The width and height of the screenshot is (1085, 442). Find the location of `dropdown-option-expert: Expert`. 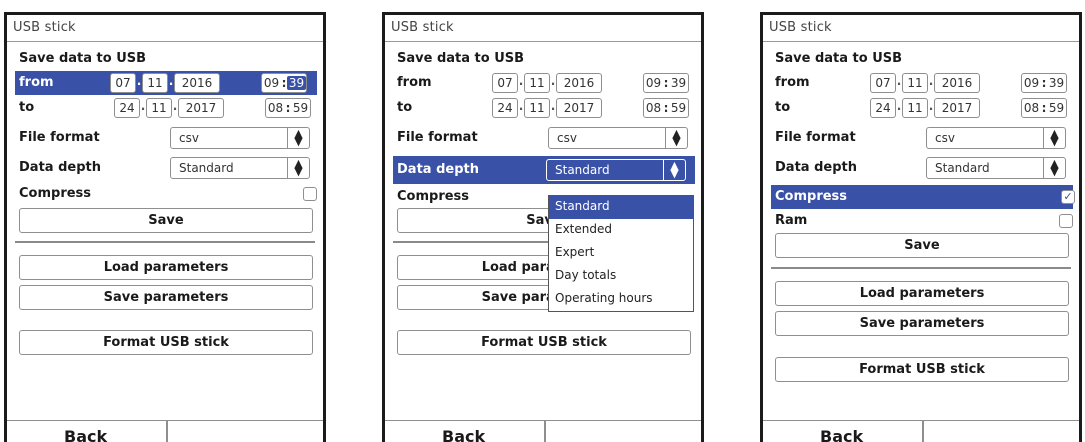

dropdown-option-expert: Expert is located at coordinates (621, 253).